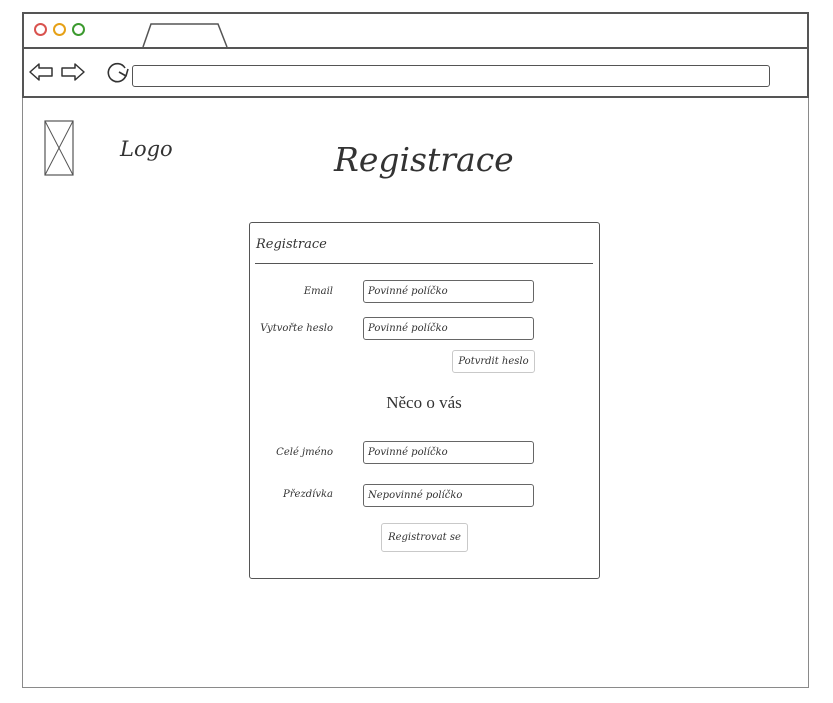 The image size is (833, 703). Describe the element at coordinates (146, 149) in the screenshot. I see `logo-text: Logo` at that location.